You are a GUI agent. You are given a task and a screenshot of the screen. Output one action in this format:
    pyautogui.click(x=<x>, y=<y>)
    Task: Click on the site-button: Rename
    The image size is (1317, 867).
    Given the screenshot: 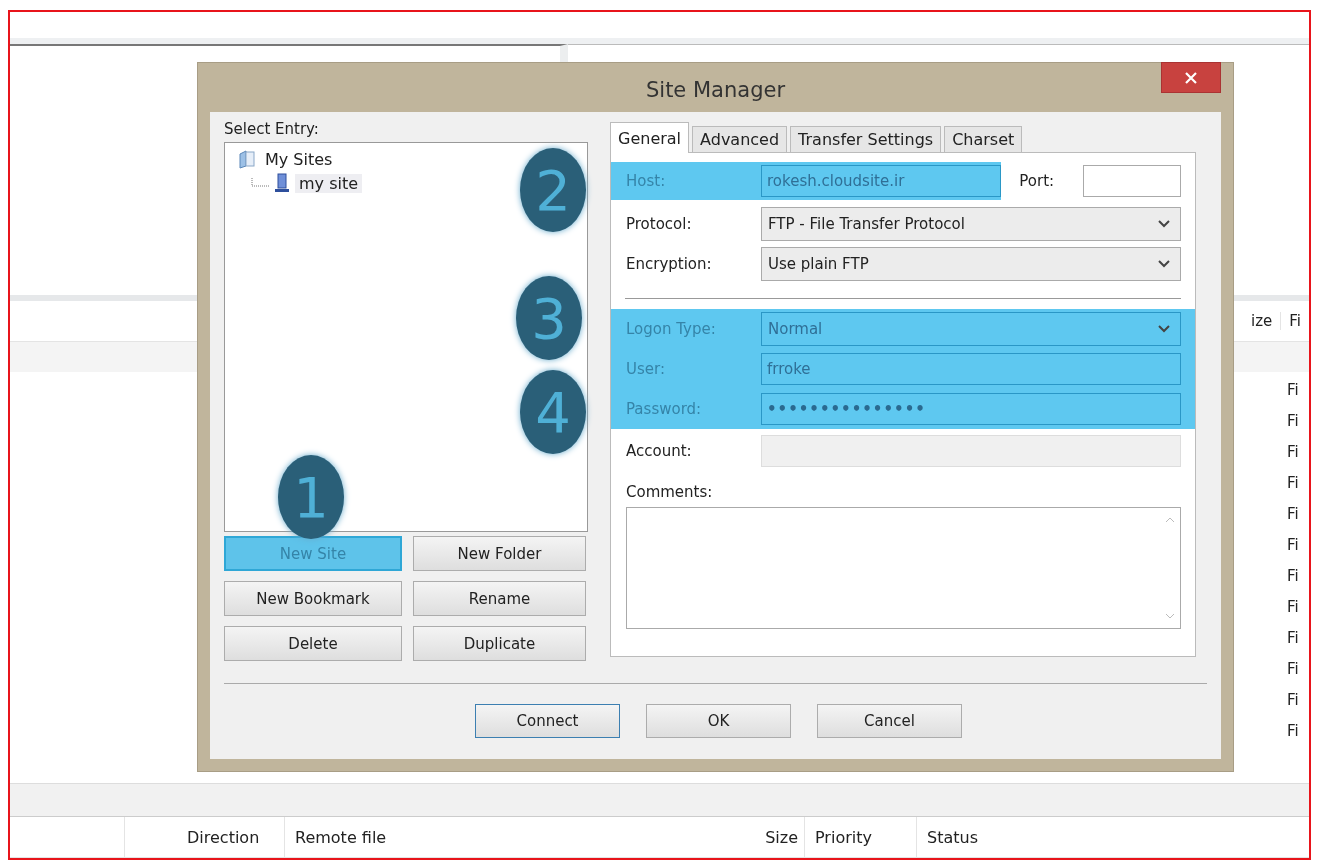 What is the action you would take?
    pyautogui.click(x=499, y=598)
    